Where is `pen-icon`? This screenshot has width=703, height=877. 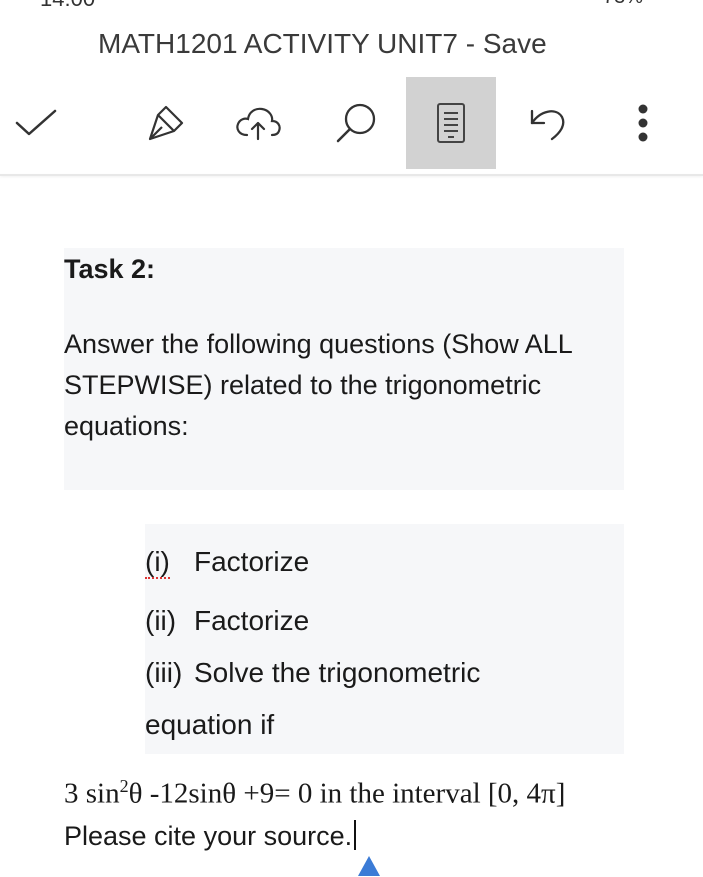 pen-icon is located at coordinates (166, 123).